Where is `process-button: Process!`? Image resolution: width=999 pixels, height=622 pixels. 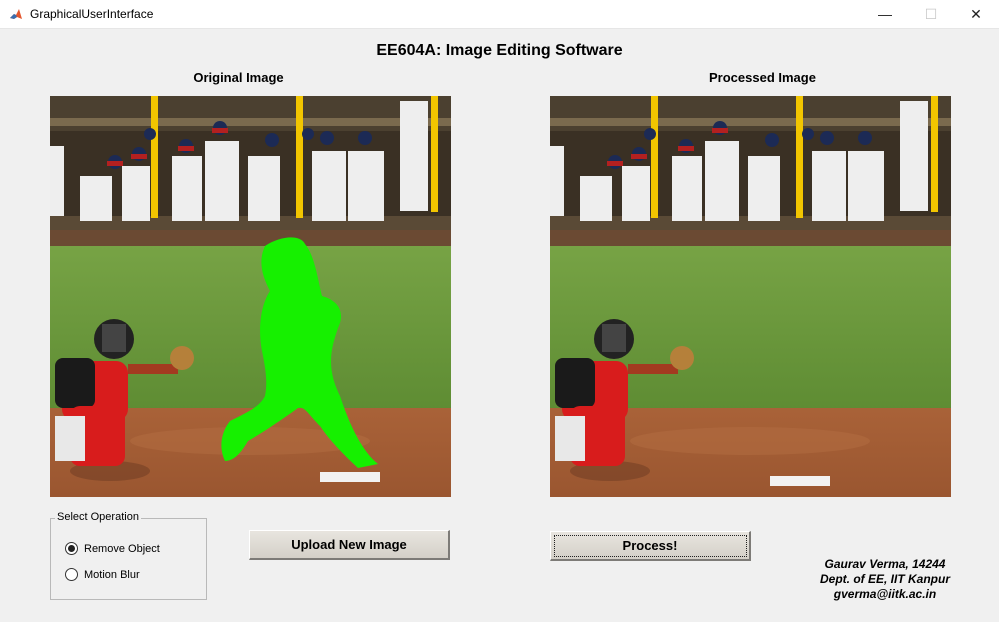 process-button: Process! is located at coordinates (650, 546).